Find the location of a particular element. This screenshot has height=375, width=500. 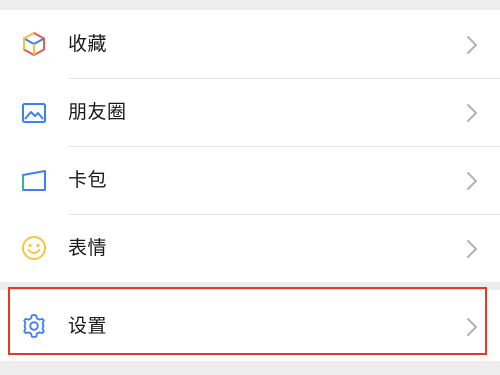

gear-icon is located at coordinates (34, 326).